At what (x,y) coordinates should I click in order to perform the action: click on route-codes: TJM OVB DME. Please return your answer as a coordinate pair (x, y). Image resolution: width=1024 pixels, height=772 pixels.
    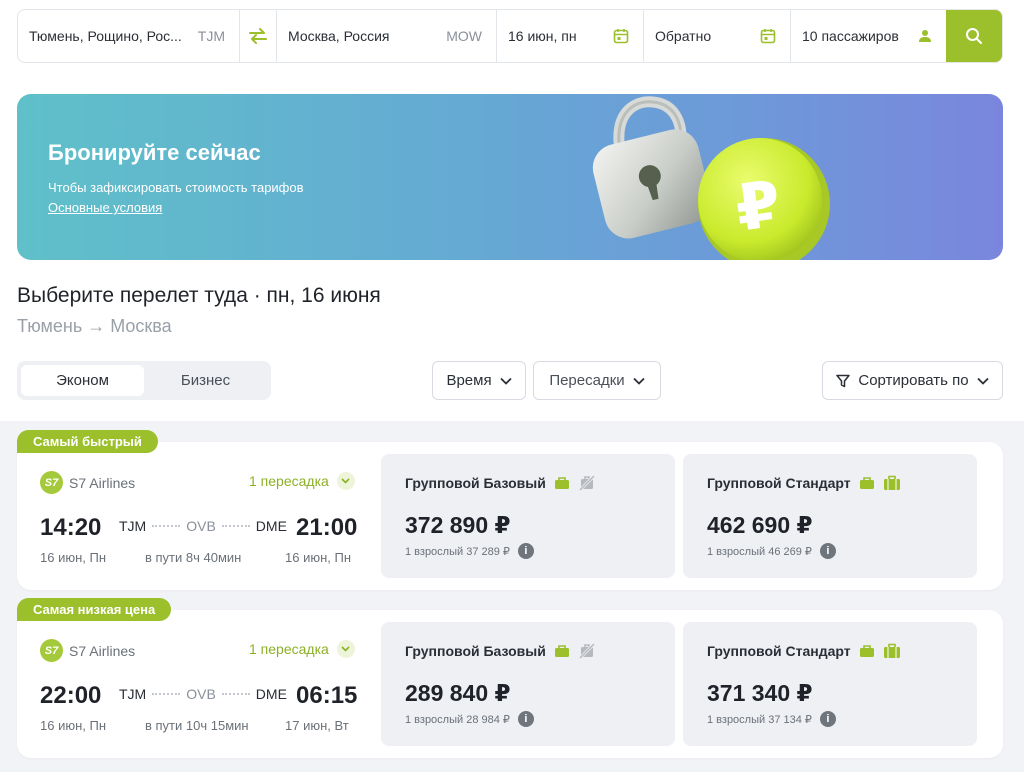
    Looking at the image, I should click on (203, 526).